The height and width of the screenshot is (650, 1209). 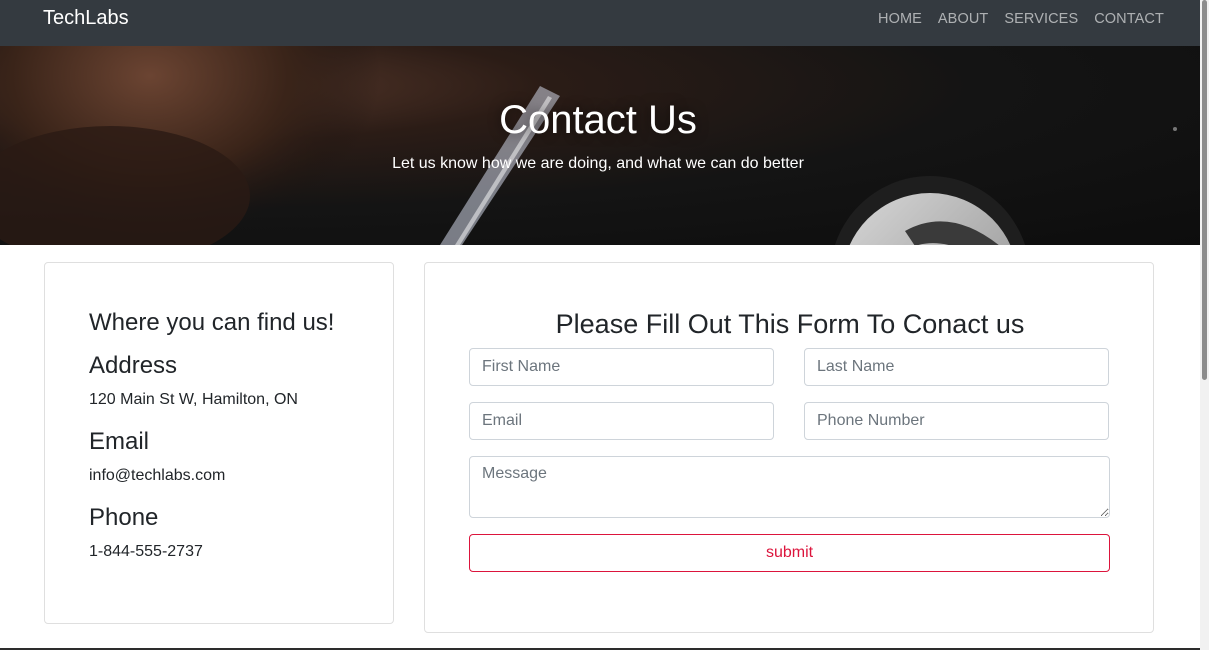 I want to click on email-value: info@techlabs.com, so click(x=157, y=475).